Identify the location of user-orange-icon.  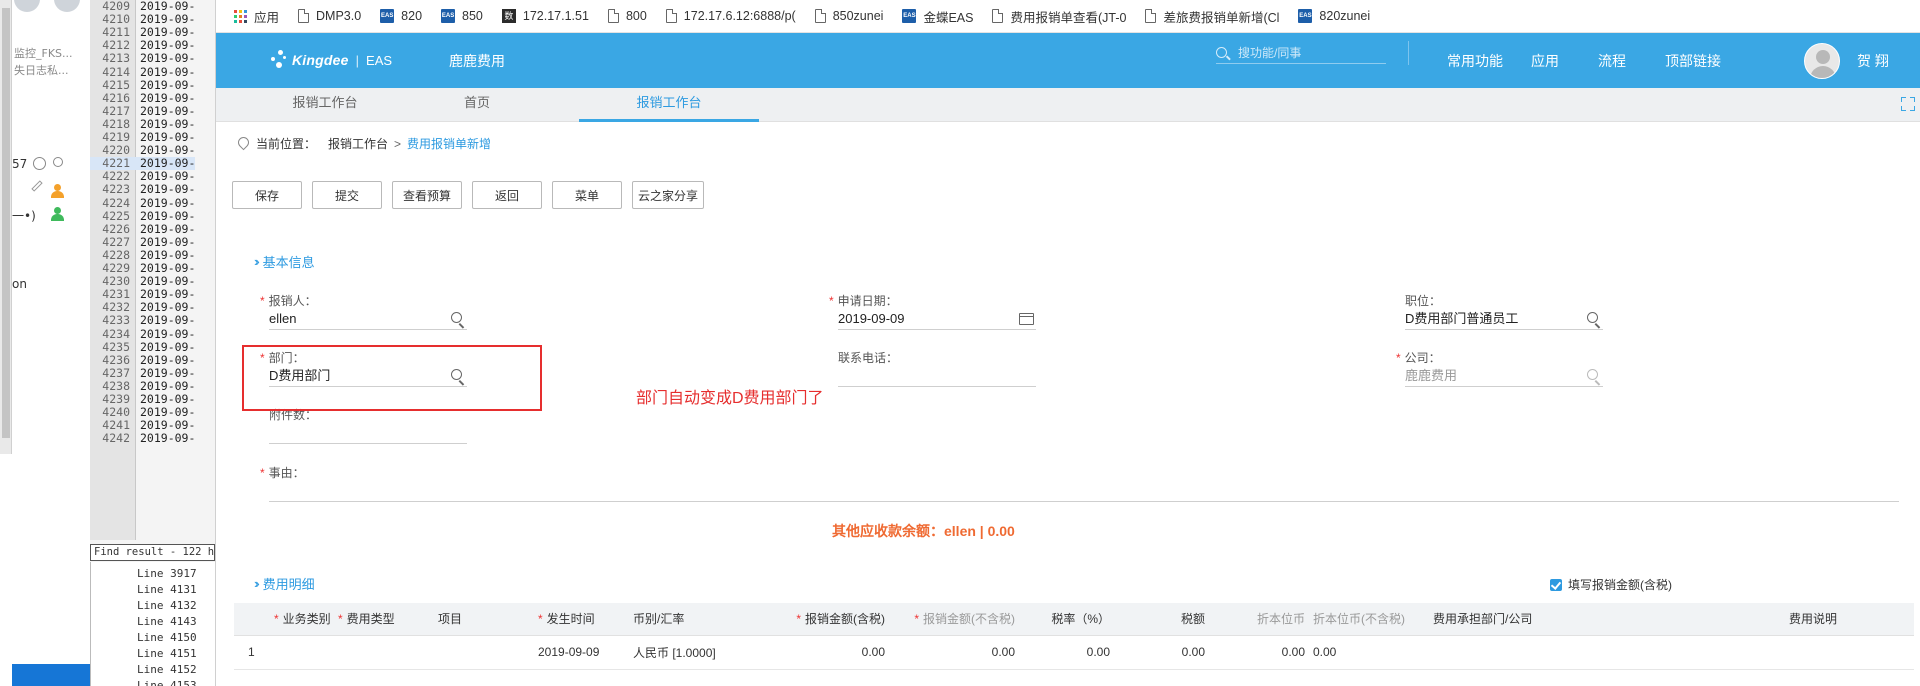
(57, 191).